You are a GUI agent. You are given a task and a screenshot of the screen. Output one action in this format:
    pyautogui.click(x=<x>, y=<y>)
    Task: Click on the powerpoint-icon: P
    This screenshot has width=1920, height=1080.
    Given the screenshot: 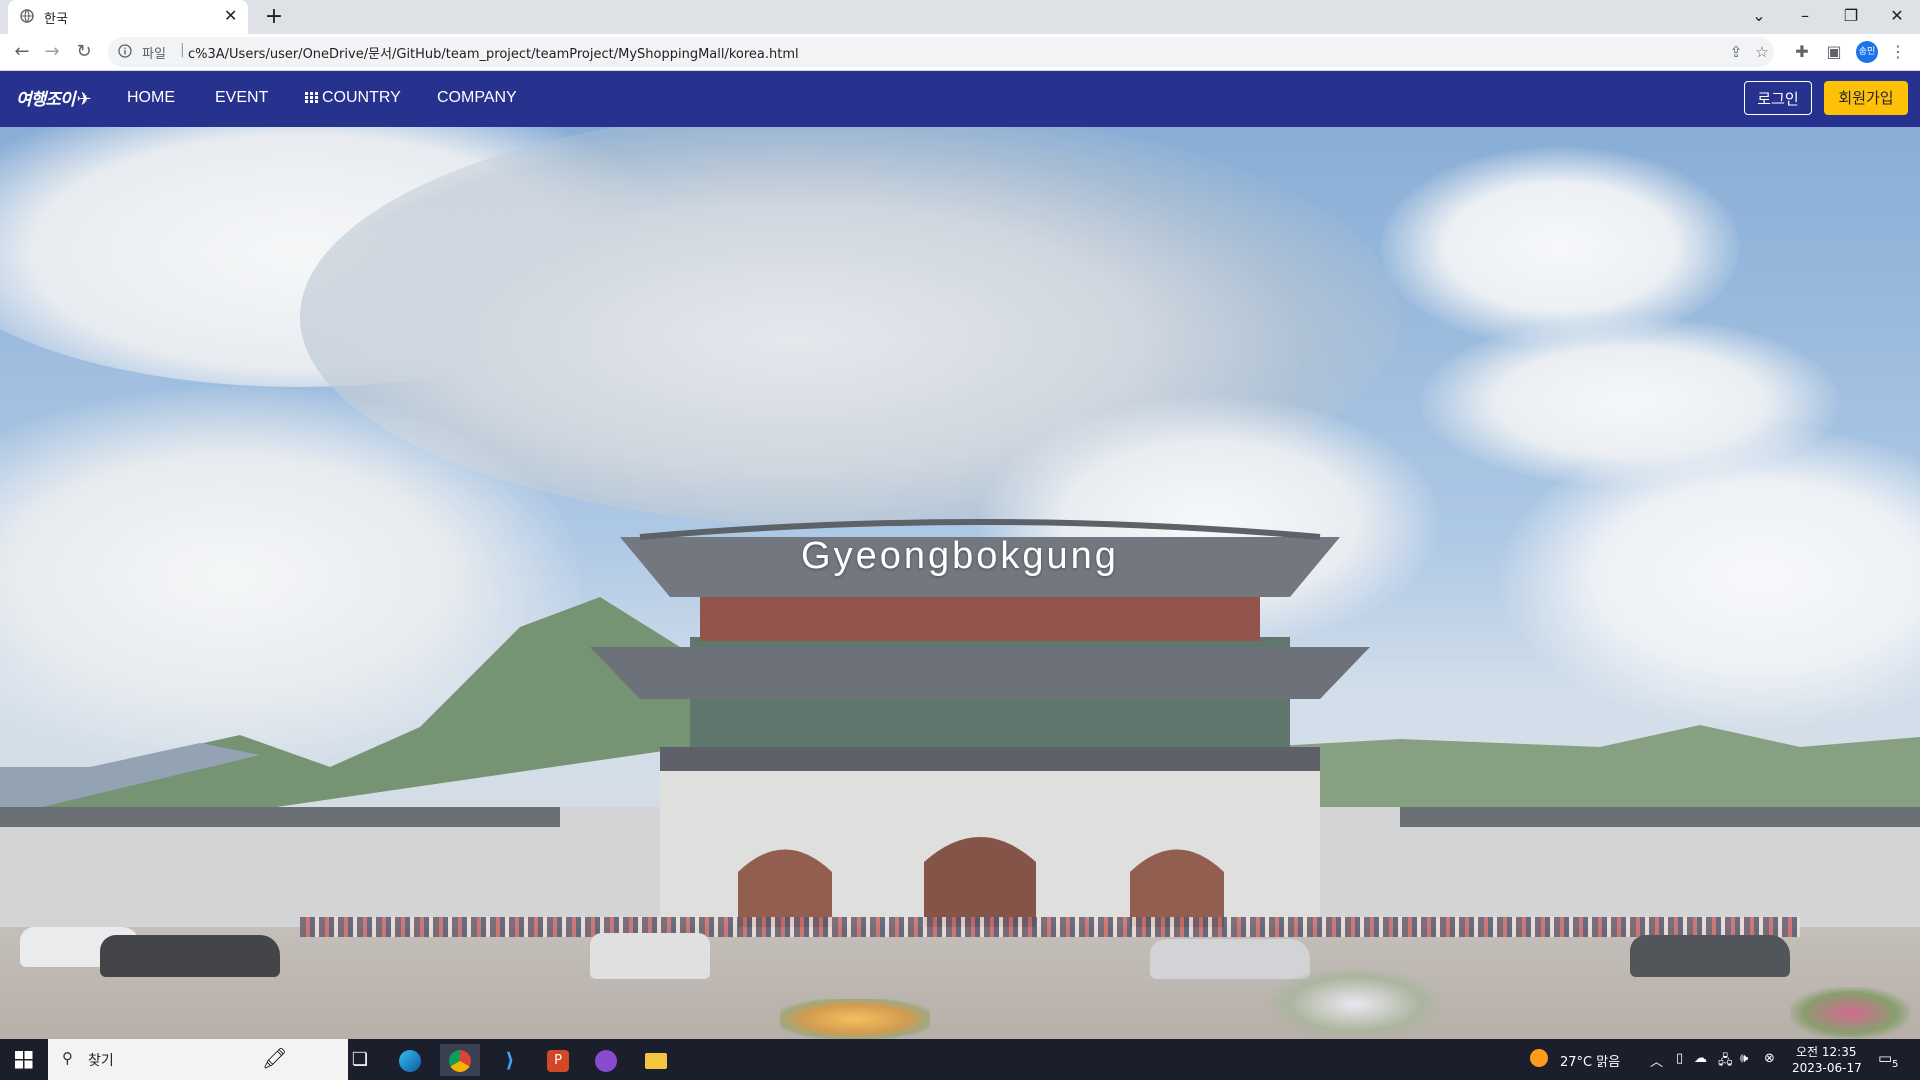 What is the action you would take?
    pyautogui.click(x=558, y=1060)
    